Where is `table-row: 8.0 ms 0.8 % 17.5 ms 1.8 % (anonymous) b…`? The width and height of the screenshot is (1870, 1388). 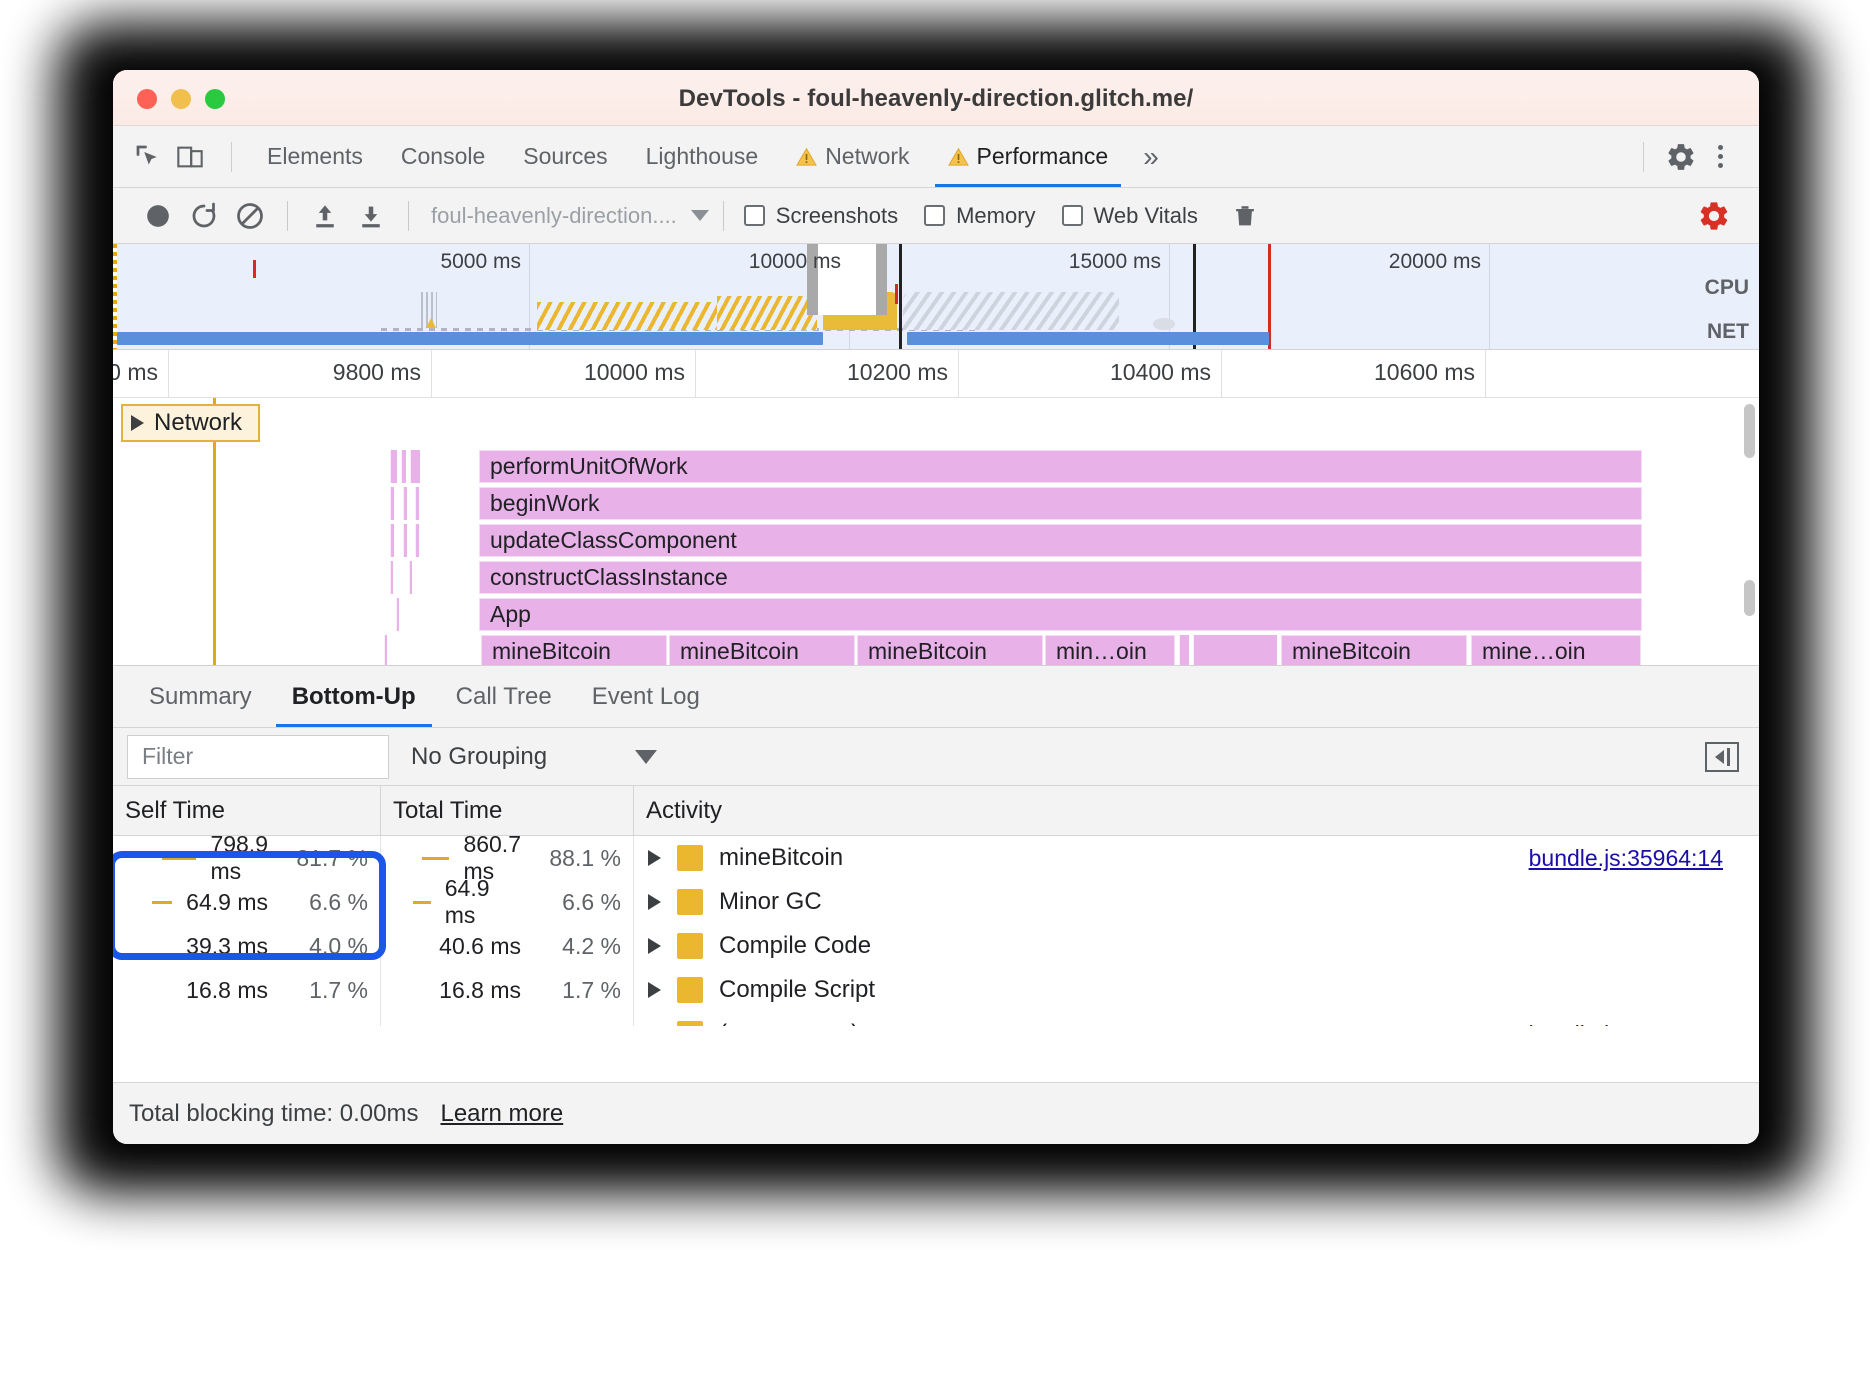
table-row: 8.0 ms 0.8 % 17.5 ms 1.8 % (anonymous) b… is located at coordinates (936, 1019).